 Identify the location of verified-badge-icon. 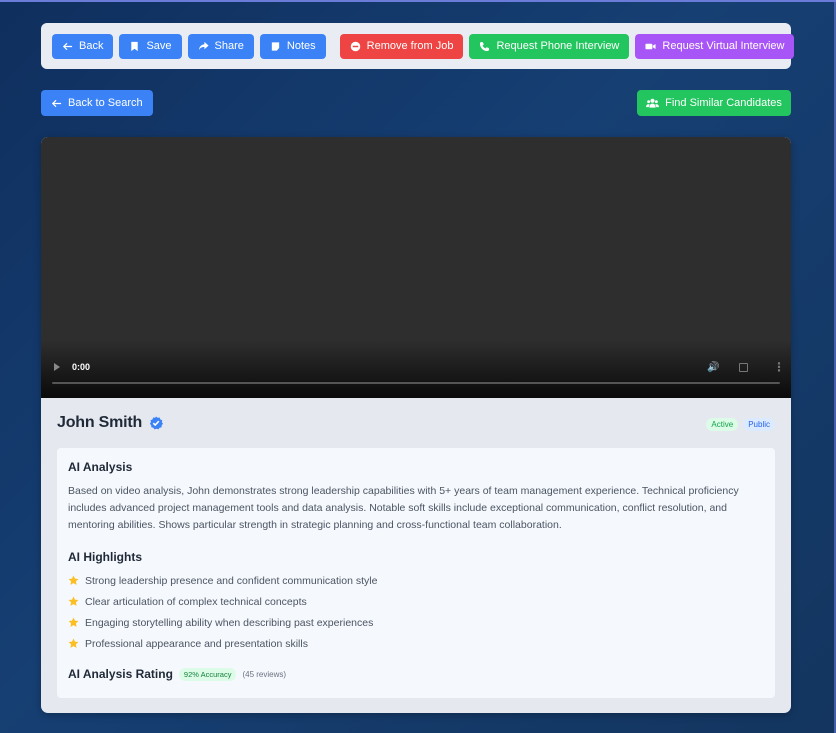
(156, 423).